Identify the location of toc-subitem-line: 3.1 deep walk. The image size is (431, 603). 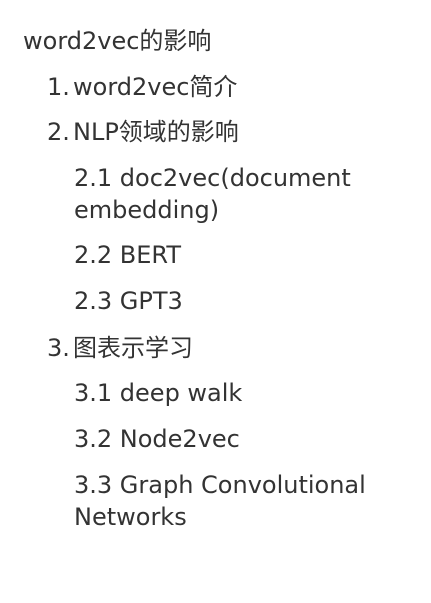
(158, 393).